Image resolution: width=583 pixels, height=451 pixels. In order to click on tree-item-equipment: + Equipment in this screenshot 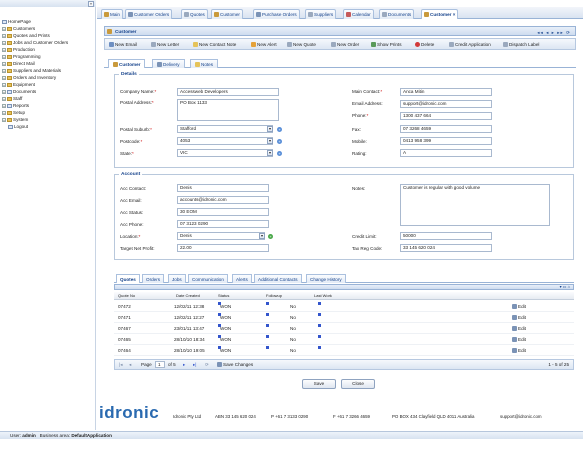, I will do `click(18, 85)`.